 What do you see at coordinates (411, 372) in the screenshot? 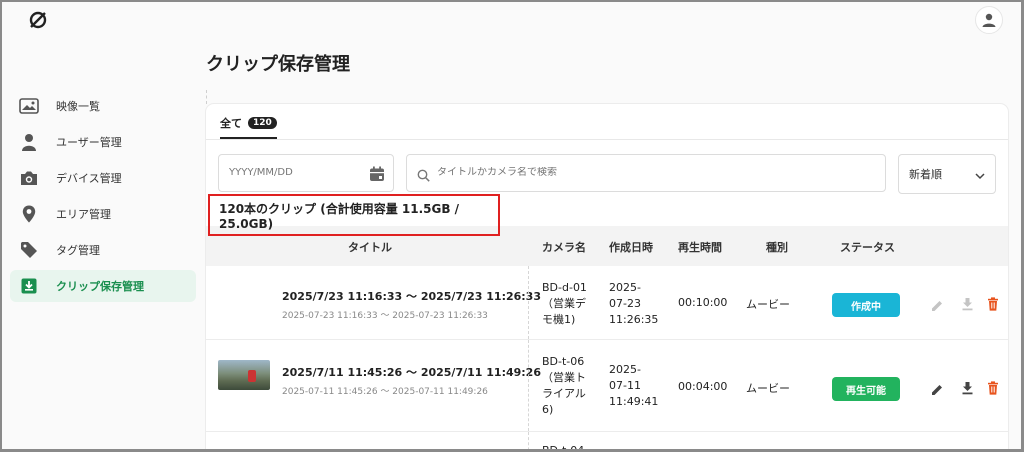
I see `clip-title: 2025/7/11 11:45:26 〜 2025/7/11 11:49:26` at bounding box center [411, 372].